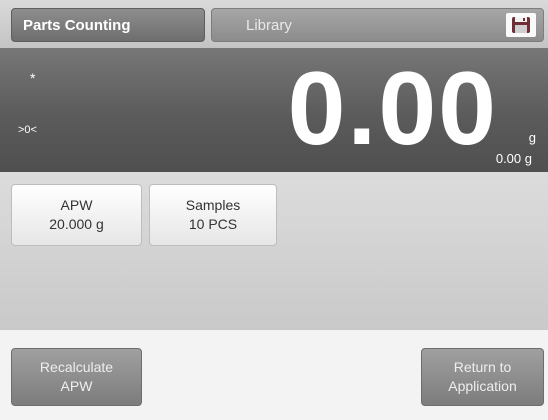 This screenshot has width=548, height=420. I want to click on recalculate-apw-button: Recalculate APW, so click(76, 377).